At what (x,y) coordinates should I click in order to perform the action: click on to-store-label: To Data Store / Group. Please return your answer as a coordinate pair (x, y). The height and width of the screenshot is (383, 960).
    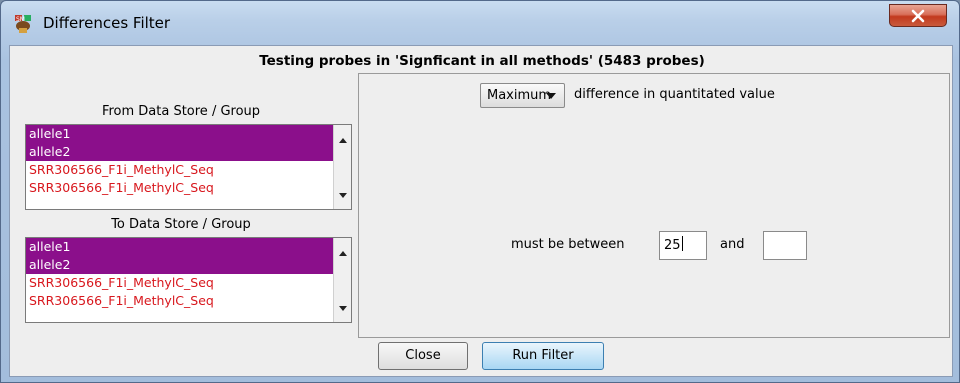
    Looking at the image, I should click on (181, 224).